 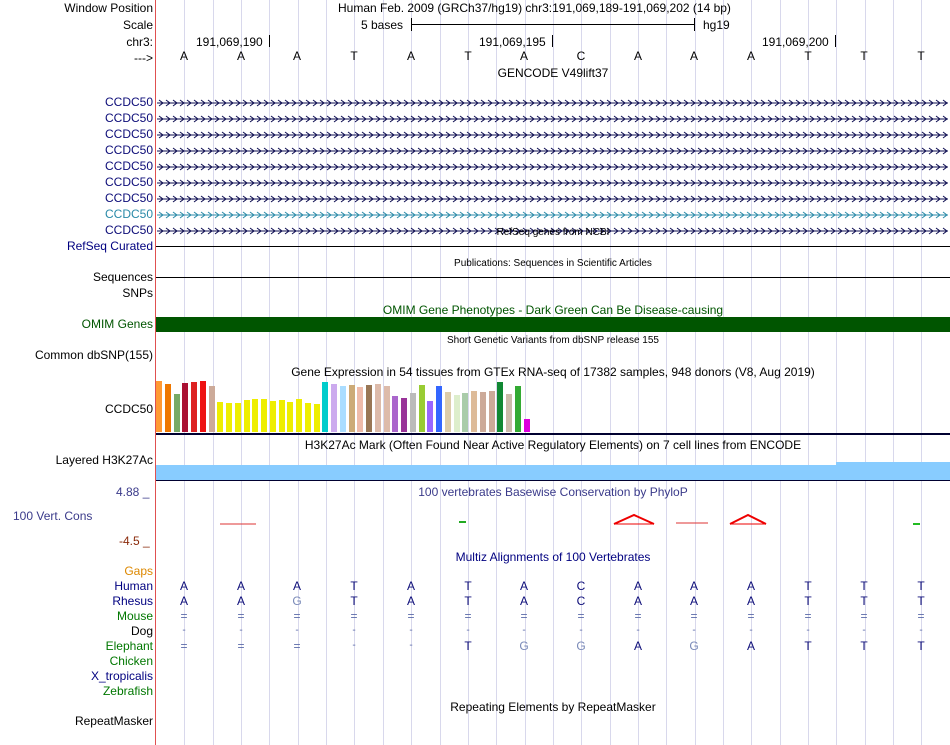 What do you see at coordinates (129, 409) in the screenshot?
I see `gtex-track-label: CCDC50` at bounding box center [129, 409].